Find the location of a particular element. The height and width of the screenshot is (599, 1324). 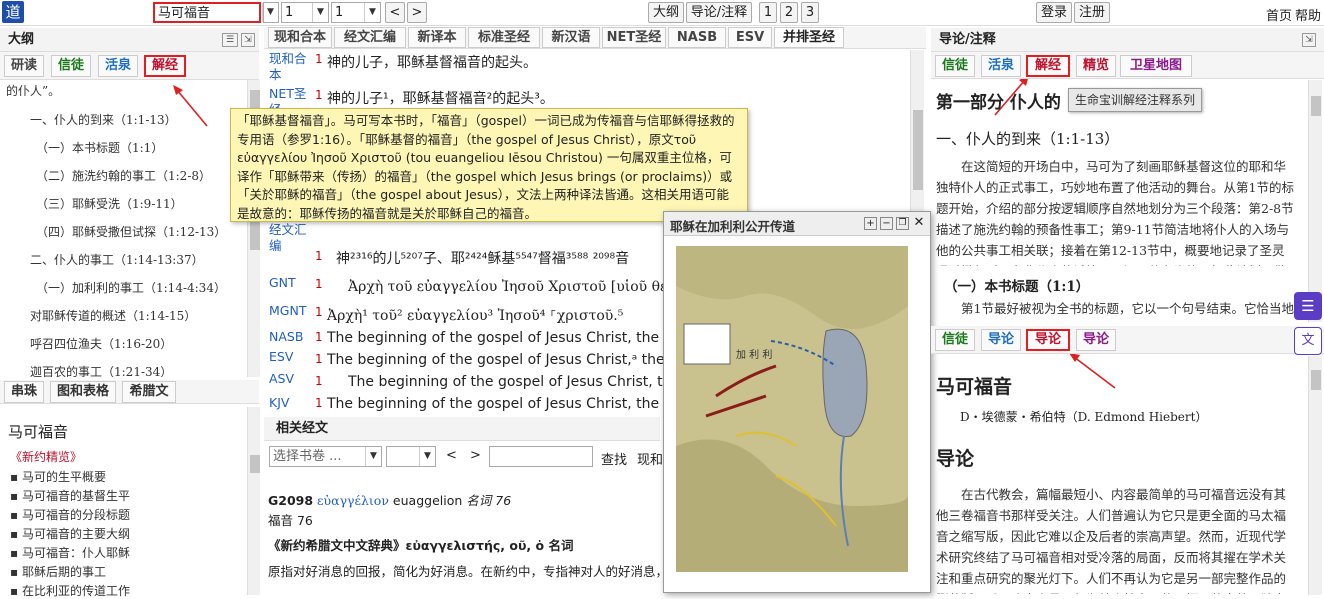

related-prev-button: < is located at coordinates (451, 455).